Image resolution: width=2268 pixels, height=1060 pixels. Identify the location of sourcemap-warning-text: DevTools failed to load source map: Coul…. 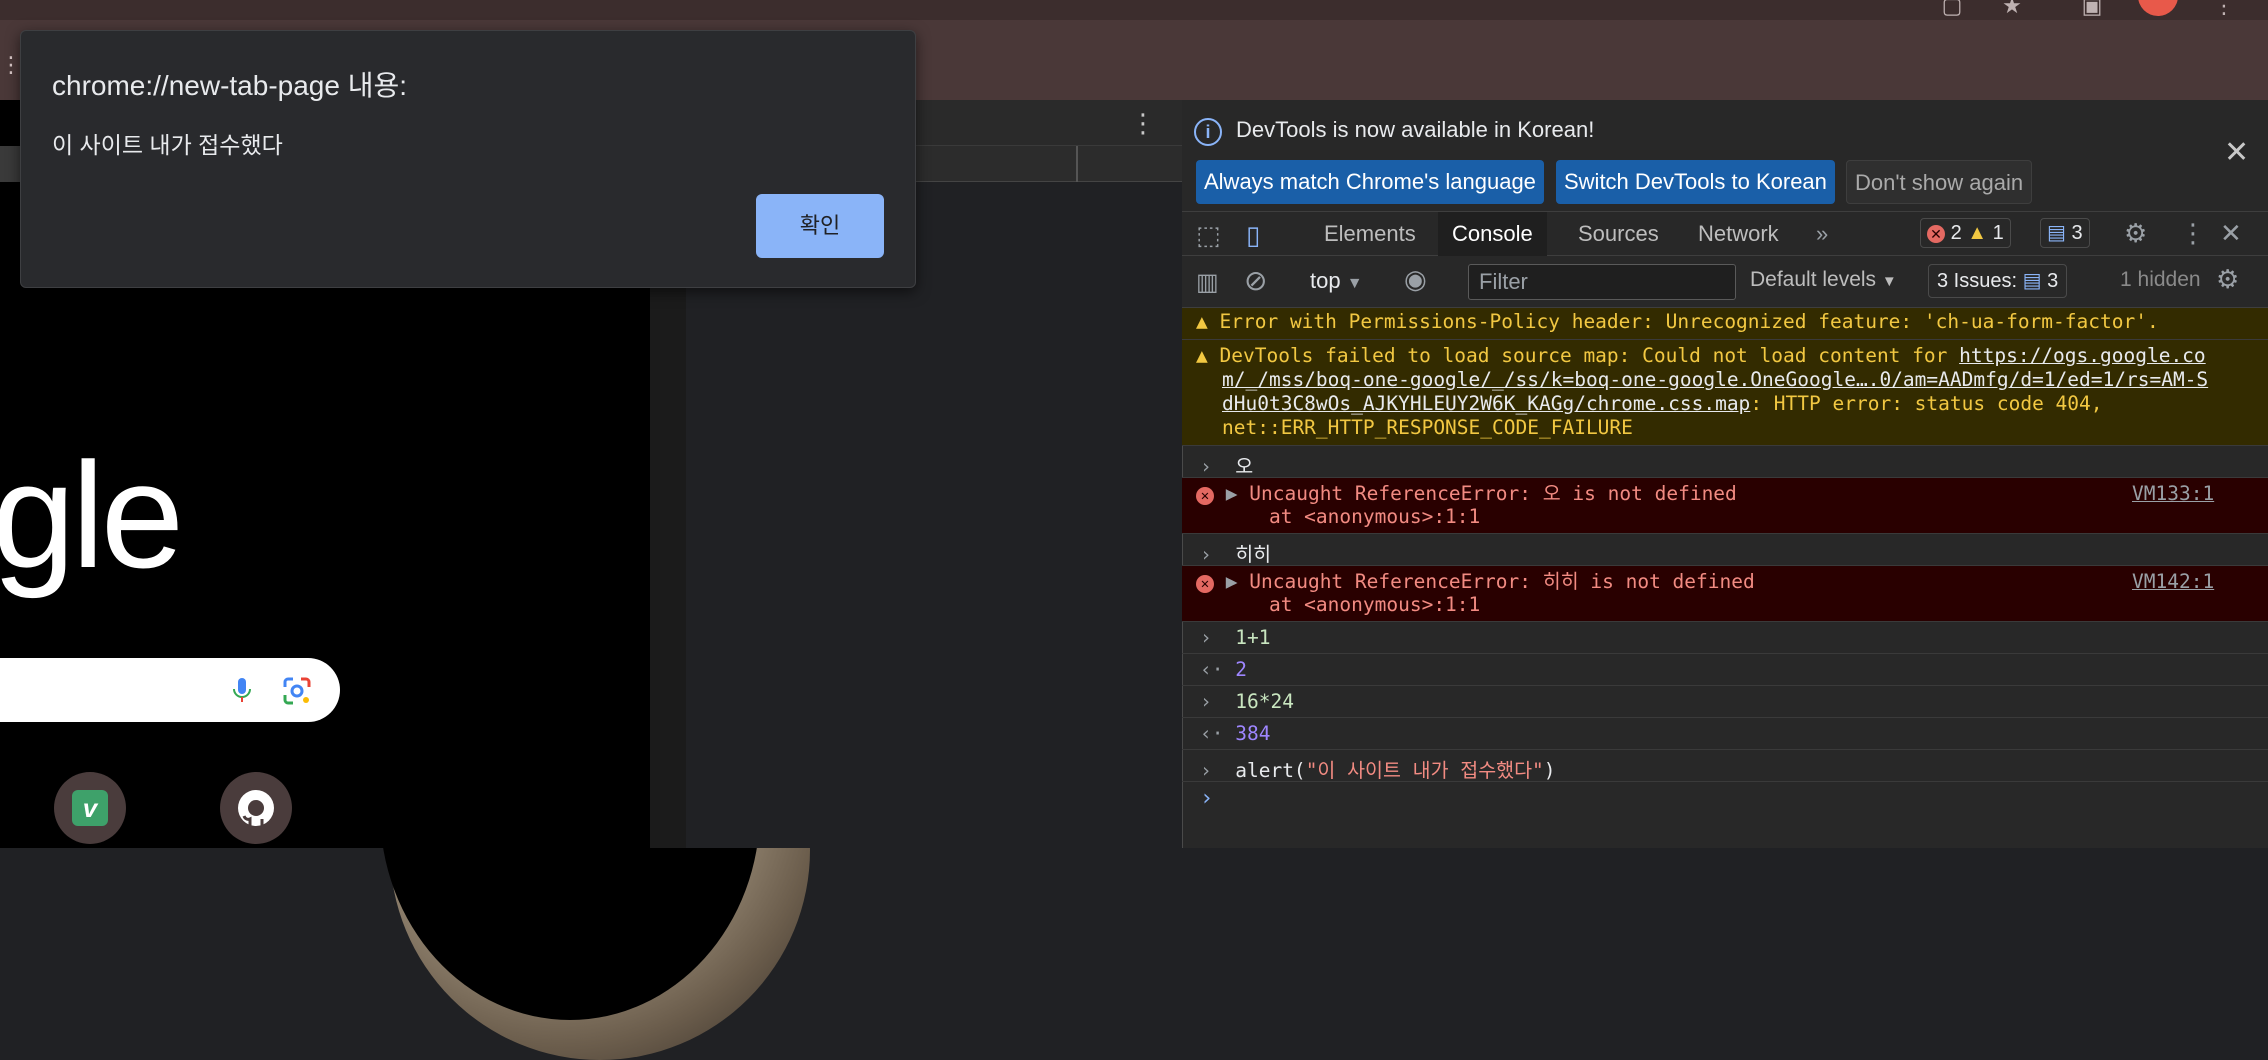
(1589, 355).